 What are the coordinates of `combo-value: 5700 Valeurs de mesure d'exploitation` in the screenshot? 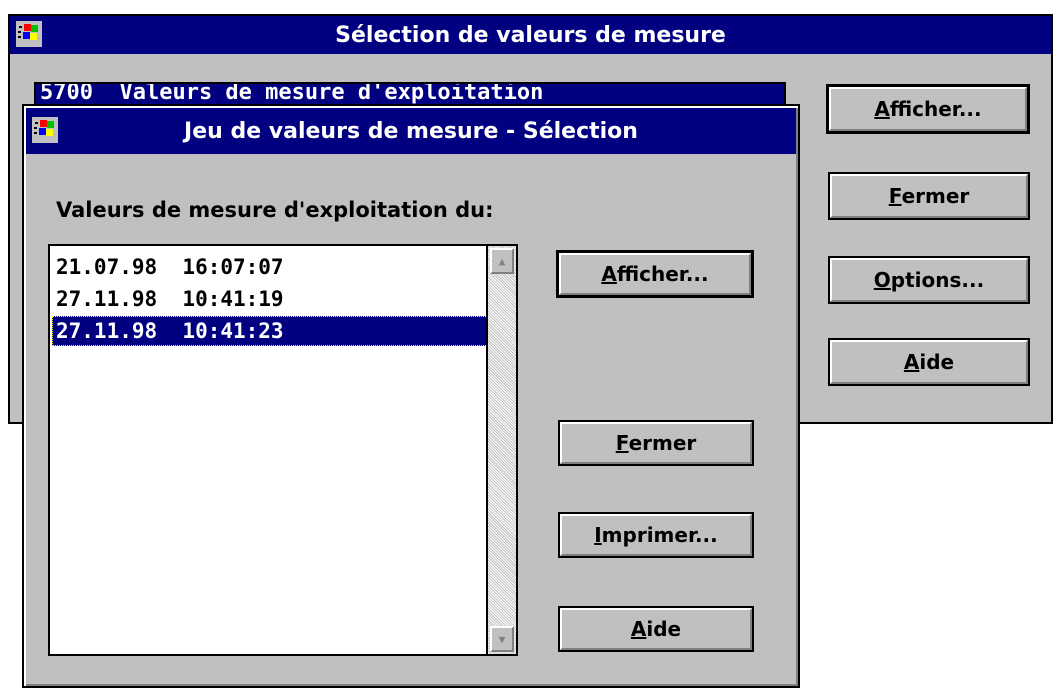 It's located at (292, 93).